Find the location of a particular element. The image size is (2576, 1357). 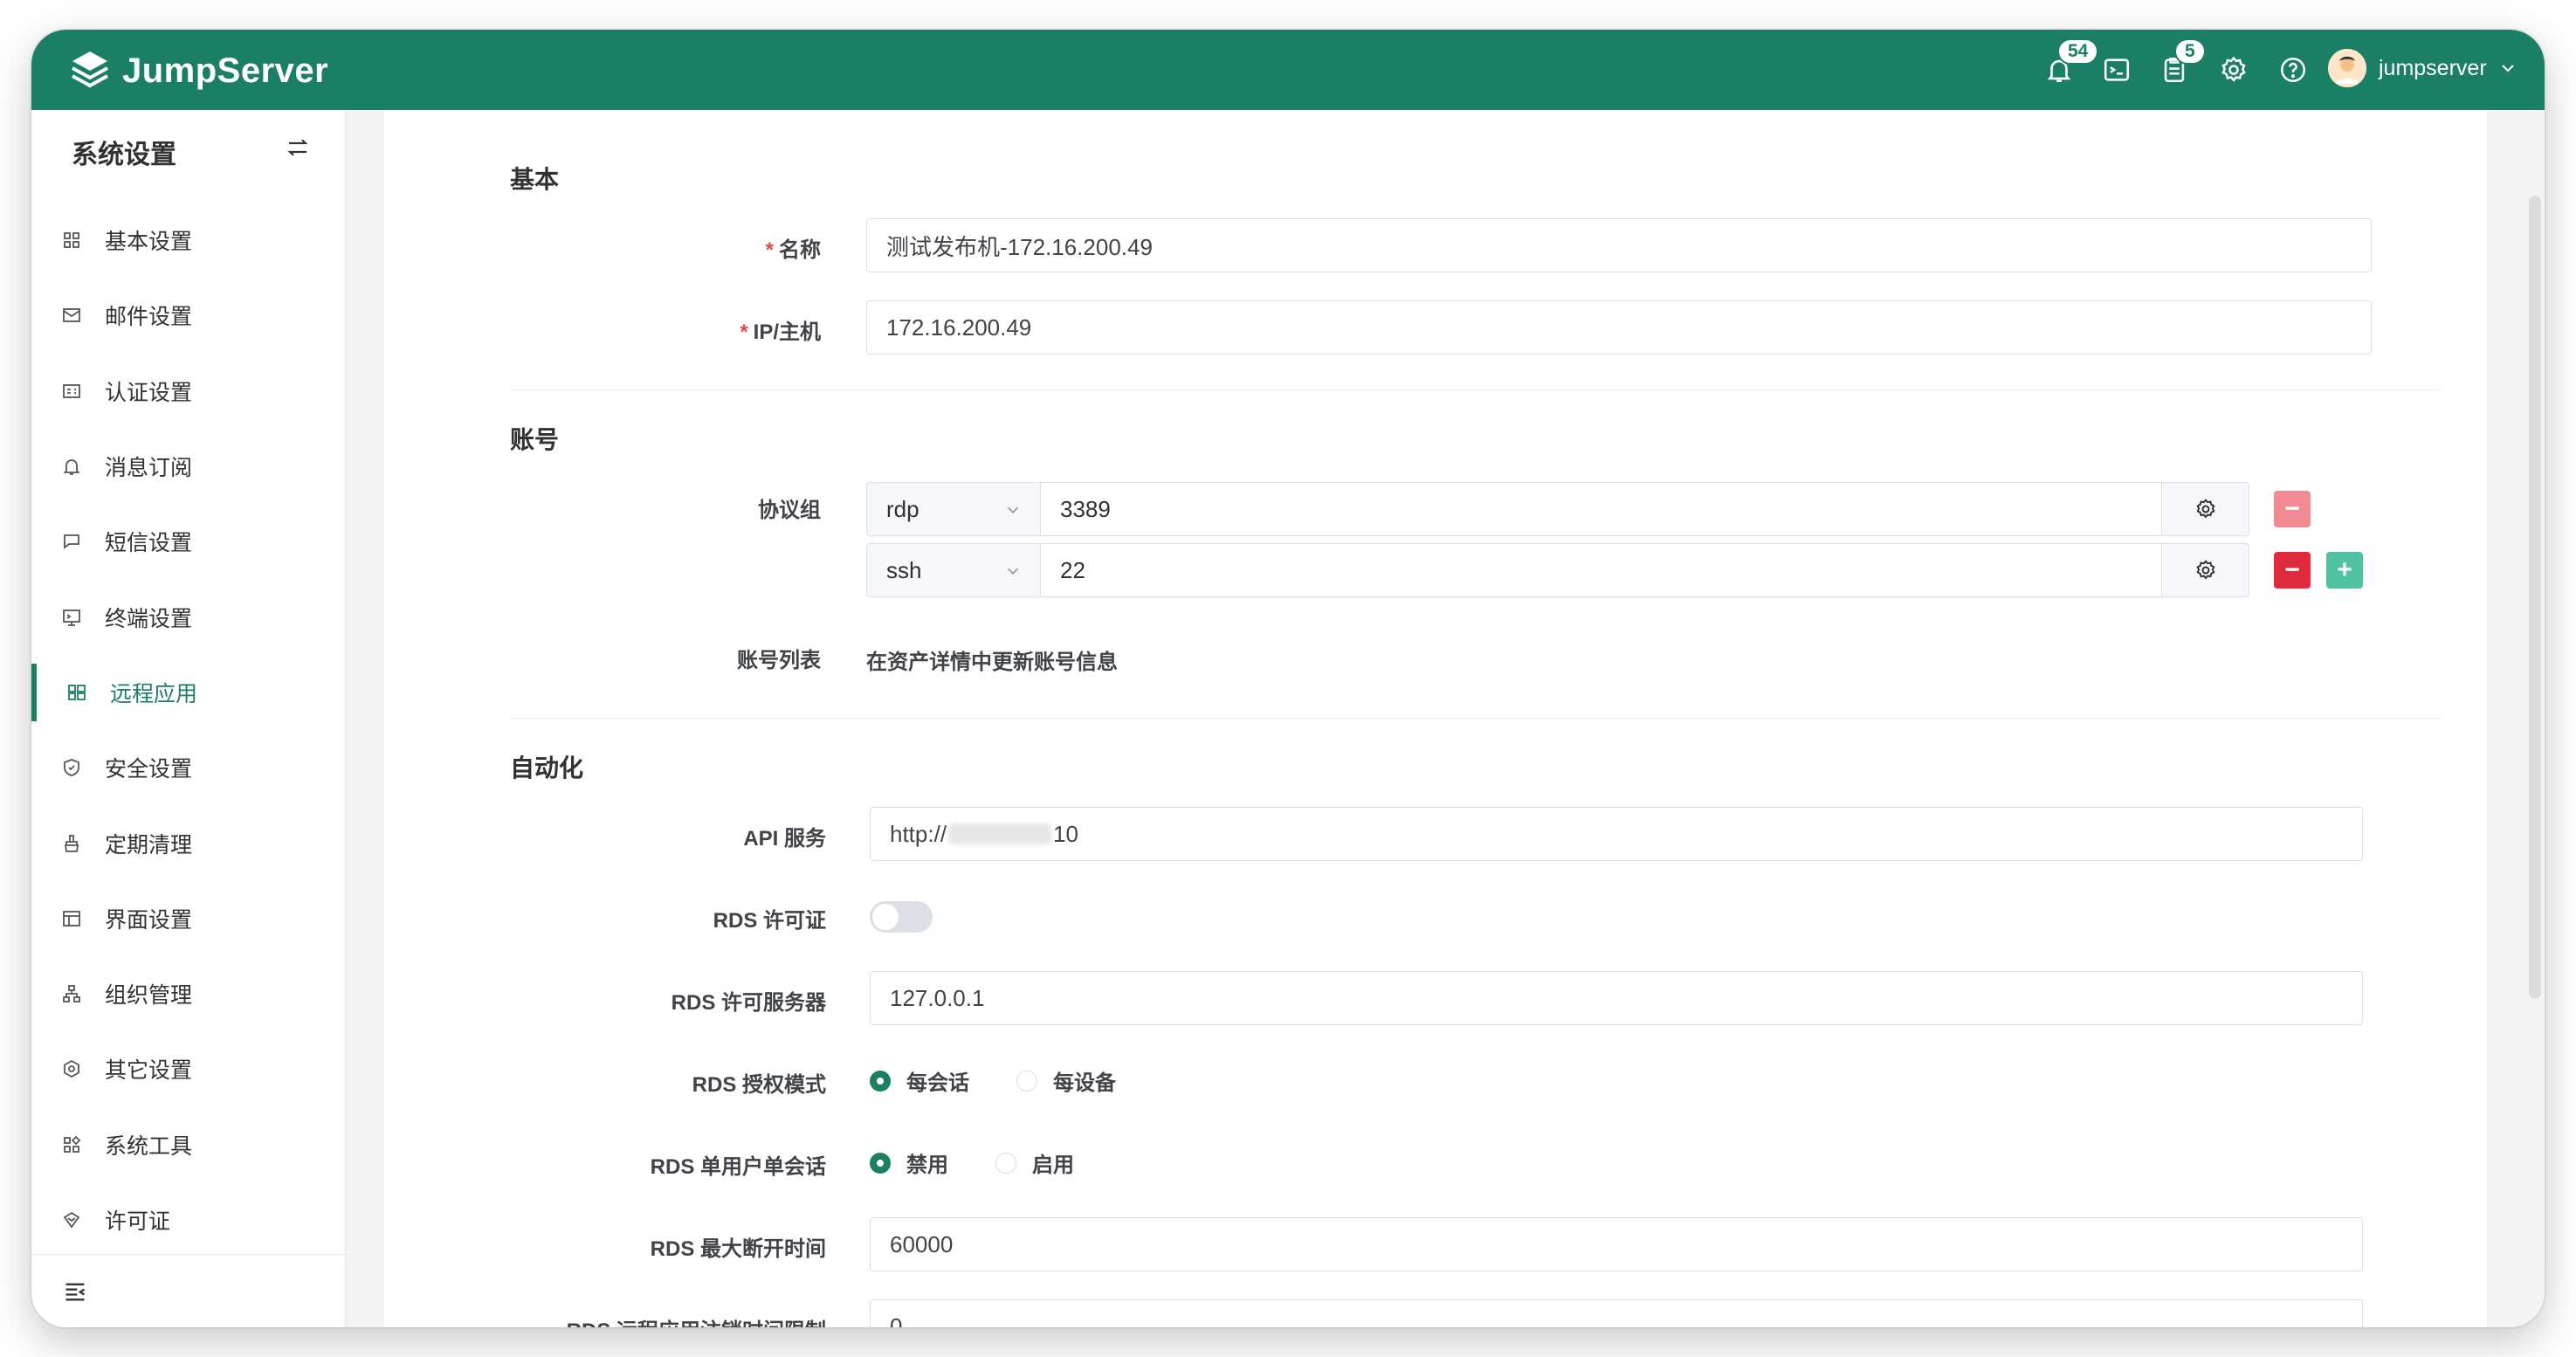

app-logo: JumpServer is located at coordinates (199, 71).